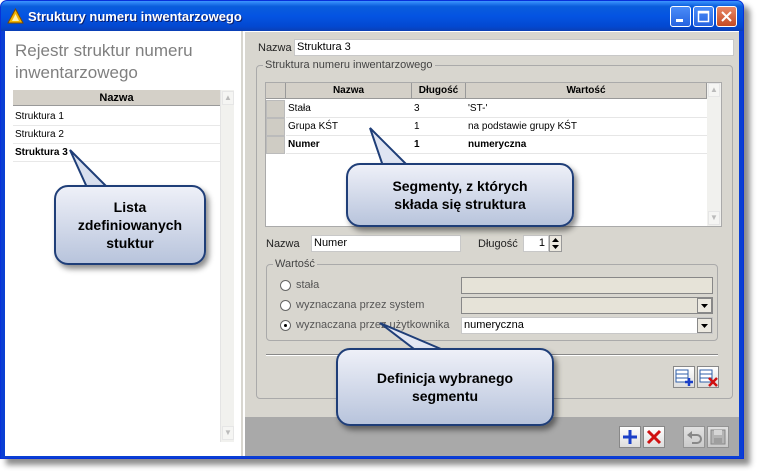 Image resolution: width=758 pixels, height=471 pixels. I want to click on callout-text: Segmenty, z których składa się struktura, so click(460, 195).